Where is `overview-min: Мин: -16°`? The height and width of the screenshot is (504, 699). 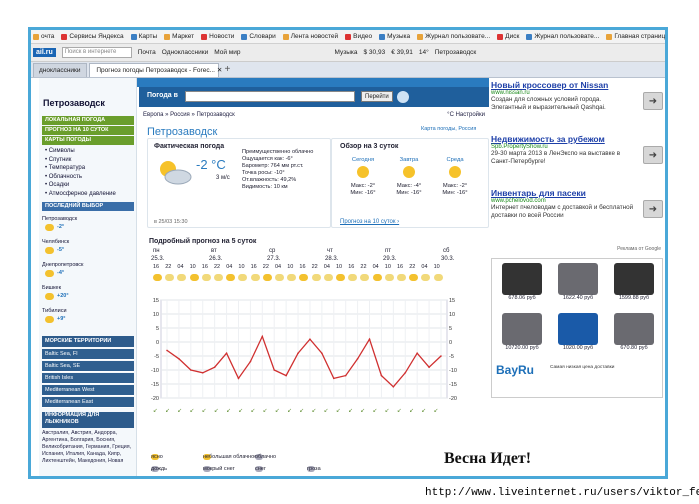
overview-min: Мин: -16° is located at coordinates (363, 193).